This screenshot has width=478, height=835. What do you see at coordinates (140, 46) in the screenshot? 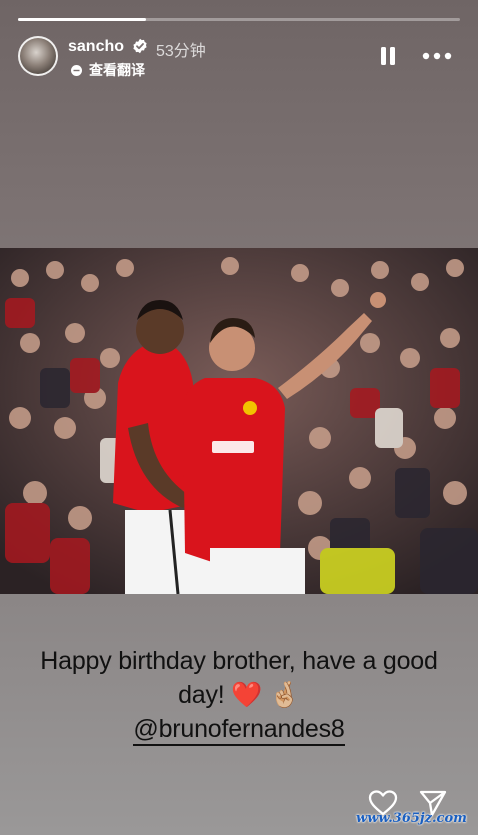
I see `verified-badge-icon` at bounding box center [140, 46].